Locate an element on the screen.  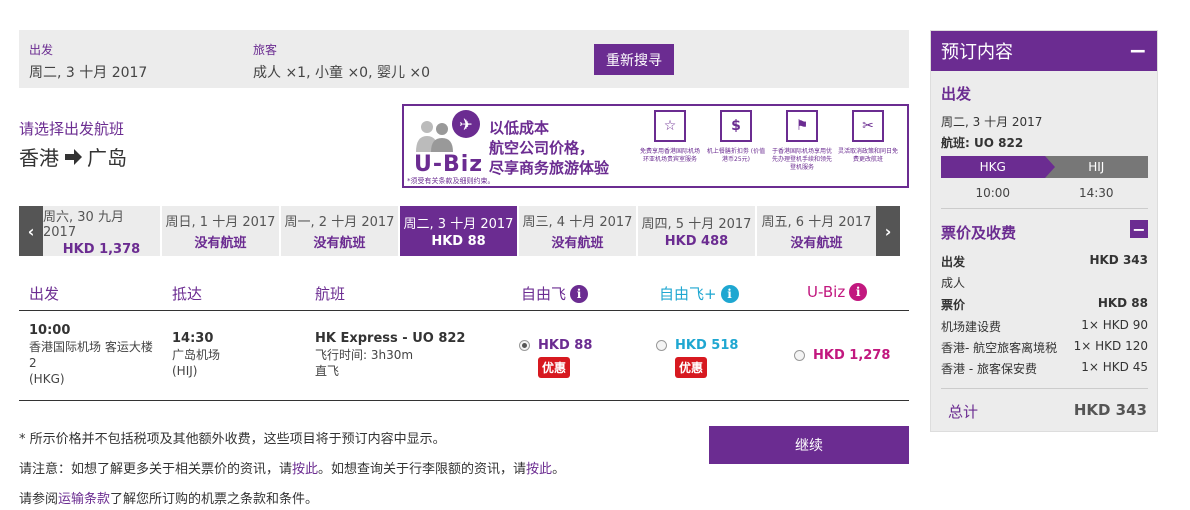
ubiz-feature-text: 灵活取消政策和同日免费更改航班 is located at coordinates (868, 155).